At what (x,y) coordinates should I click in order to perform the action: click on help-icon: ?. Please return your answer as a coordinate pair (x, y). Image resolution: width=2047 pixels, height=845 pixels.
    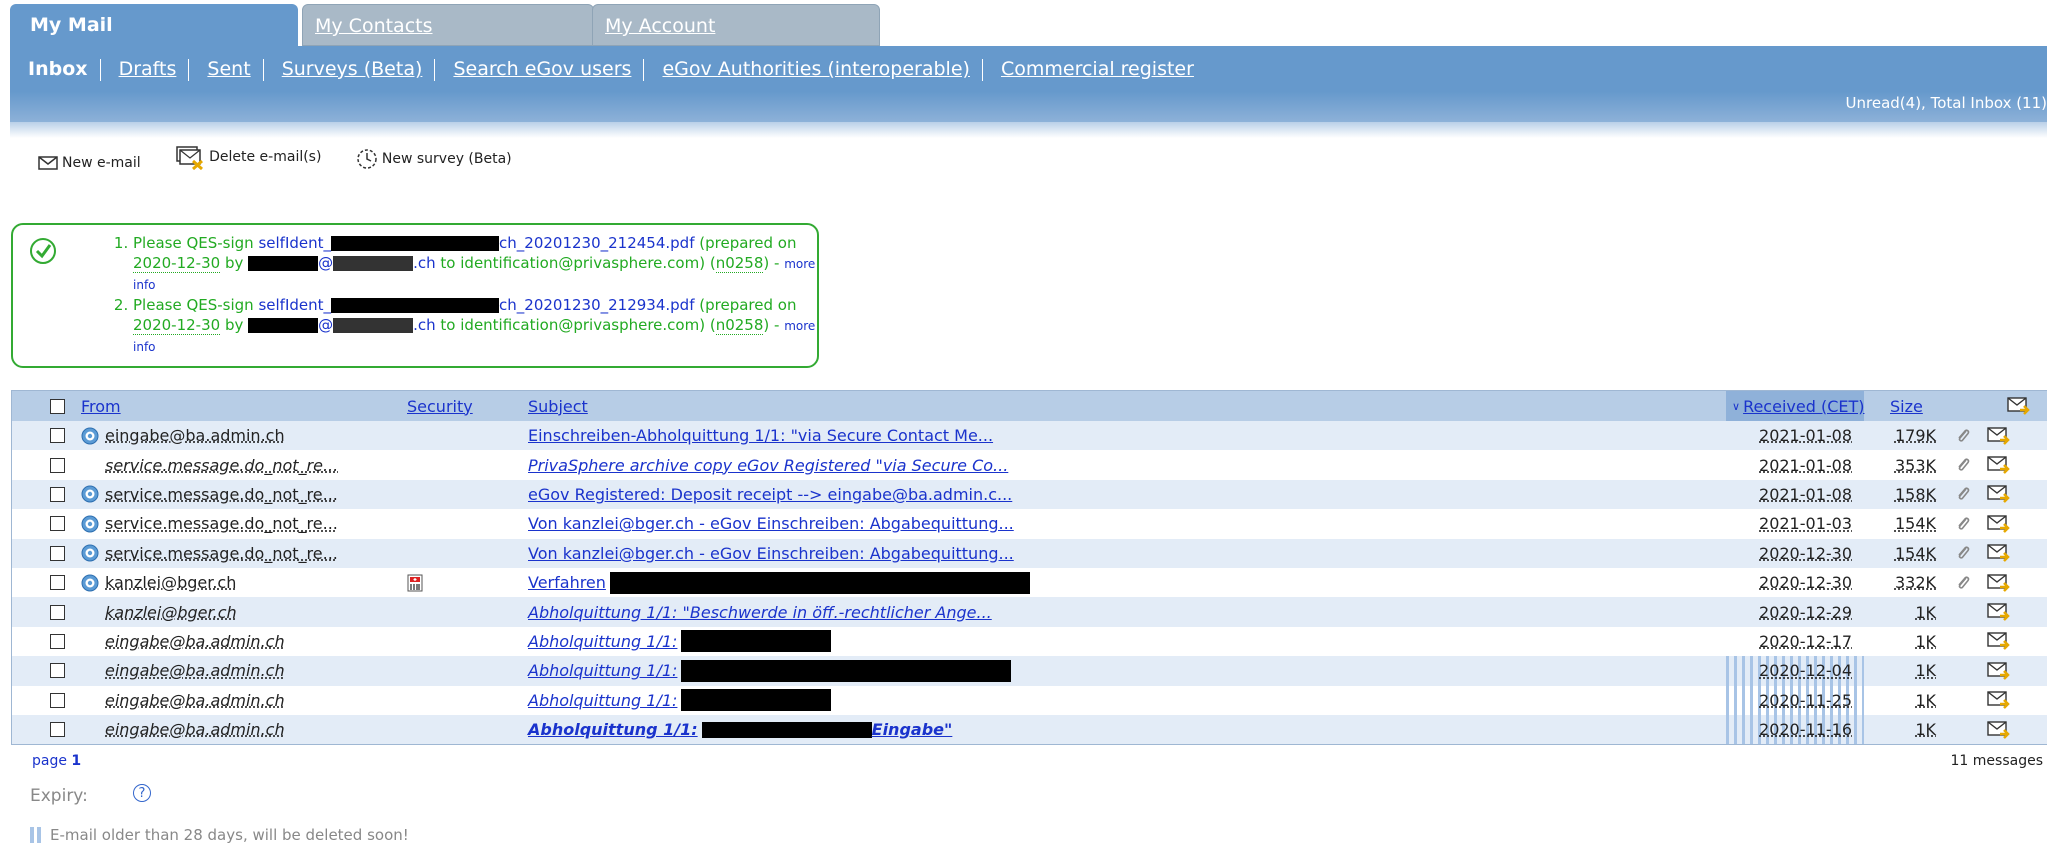
    Looking at the image, I should click on (142, 793).